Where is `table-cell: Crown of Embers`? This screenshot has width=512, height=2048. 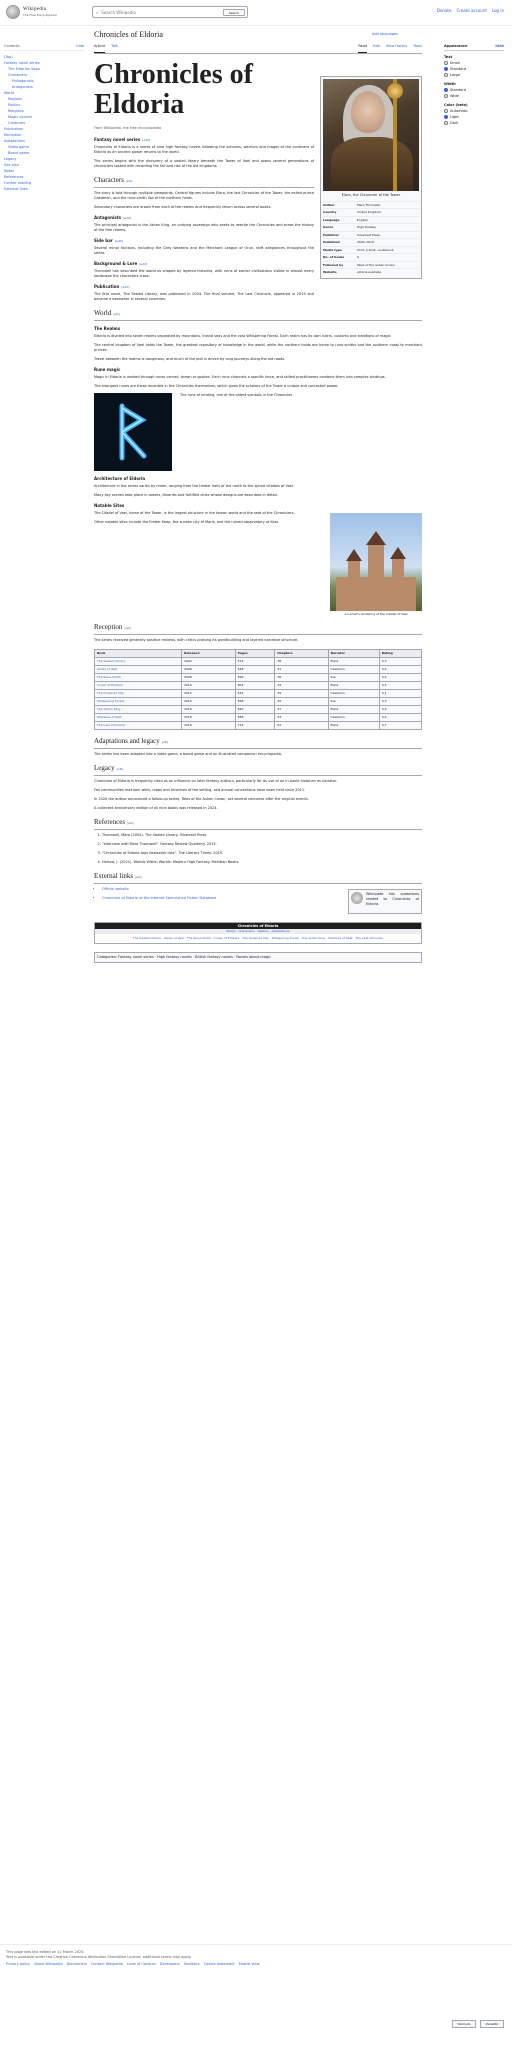 table-cell: Crown of Embers is located at coordinates (138, 685).